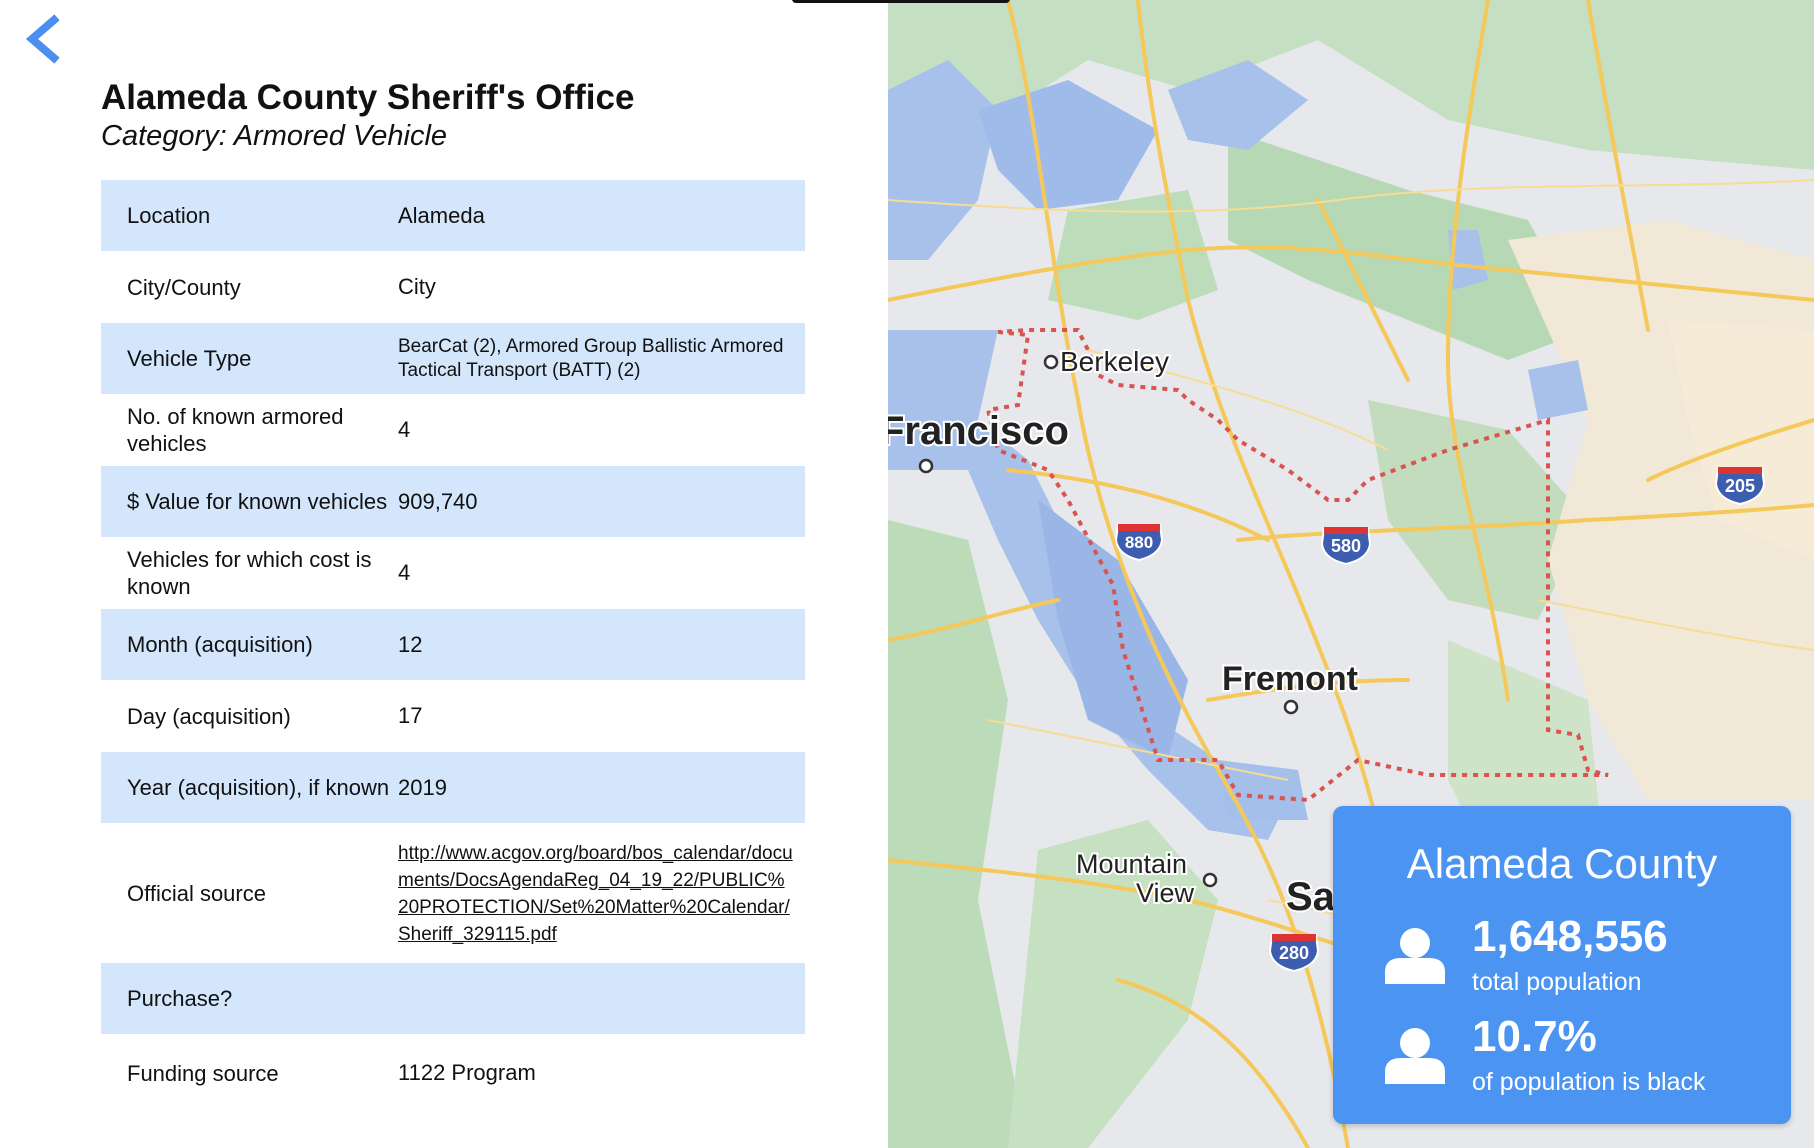 Image resolution: width=1814 pixels, height=1148 pixels. What do you see at coordinates (453, 573) in the screenshot?
I see `table-row: Vehicles for which cost is known 4` at bounding box center [453, 573].